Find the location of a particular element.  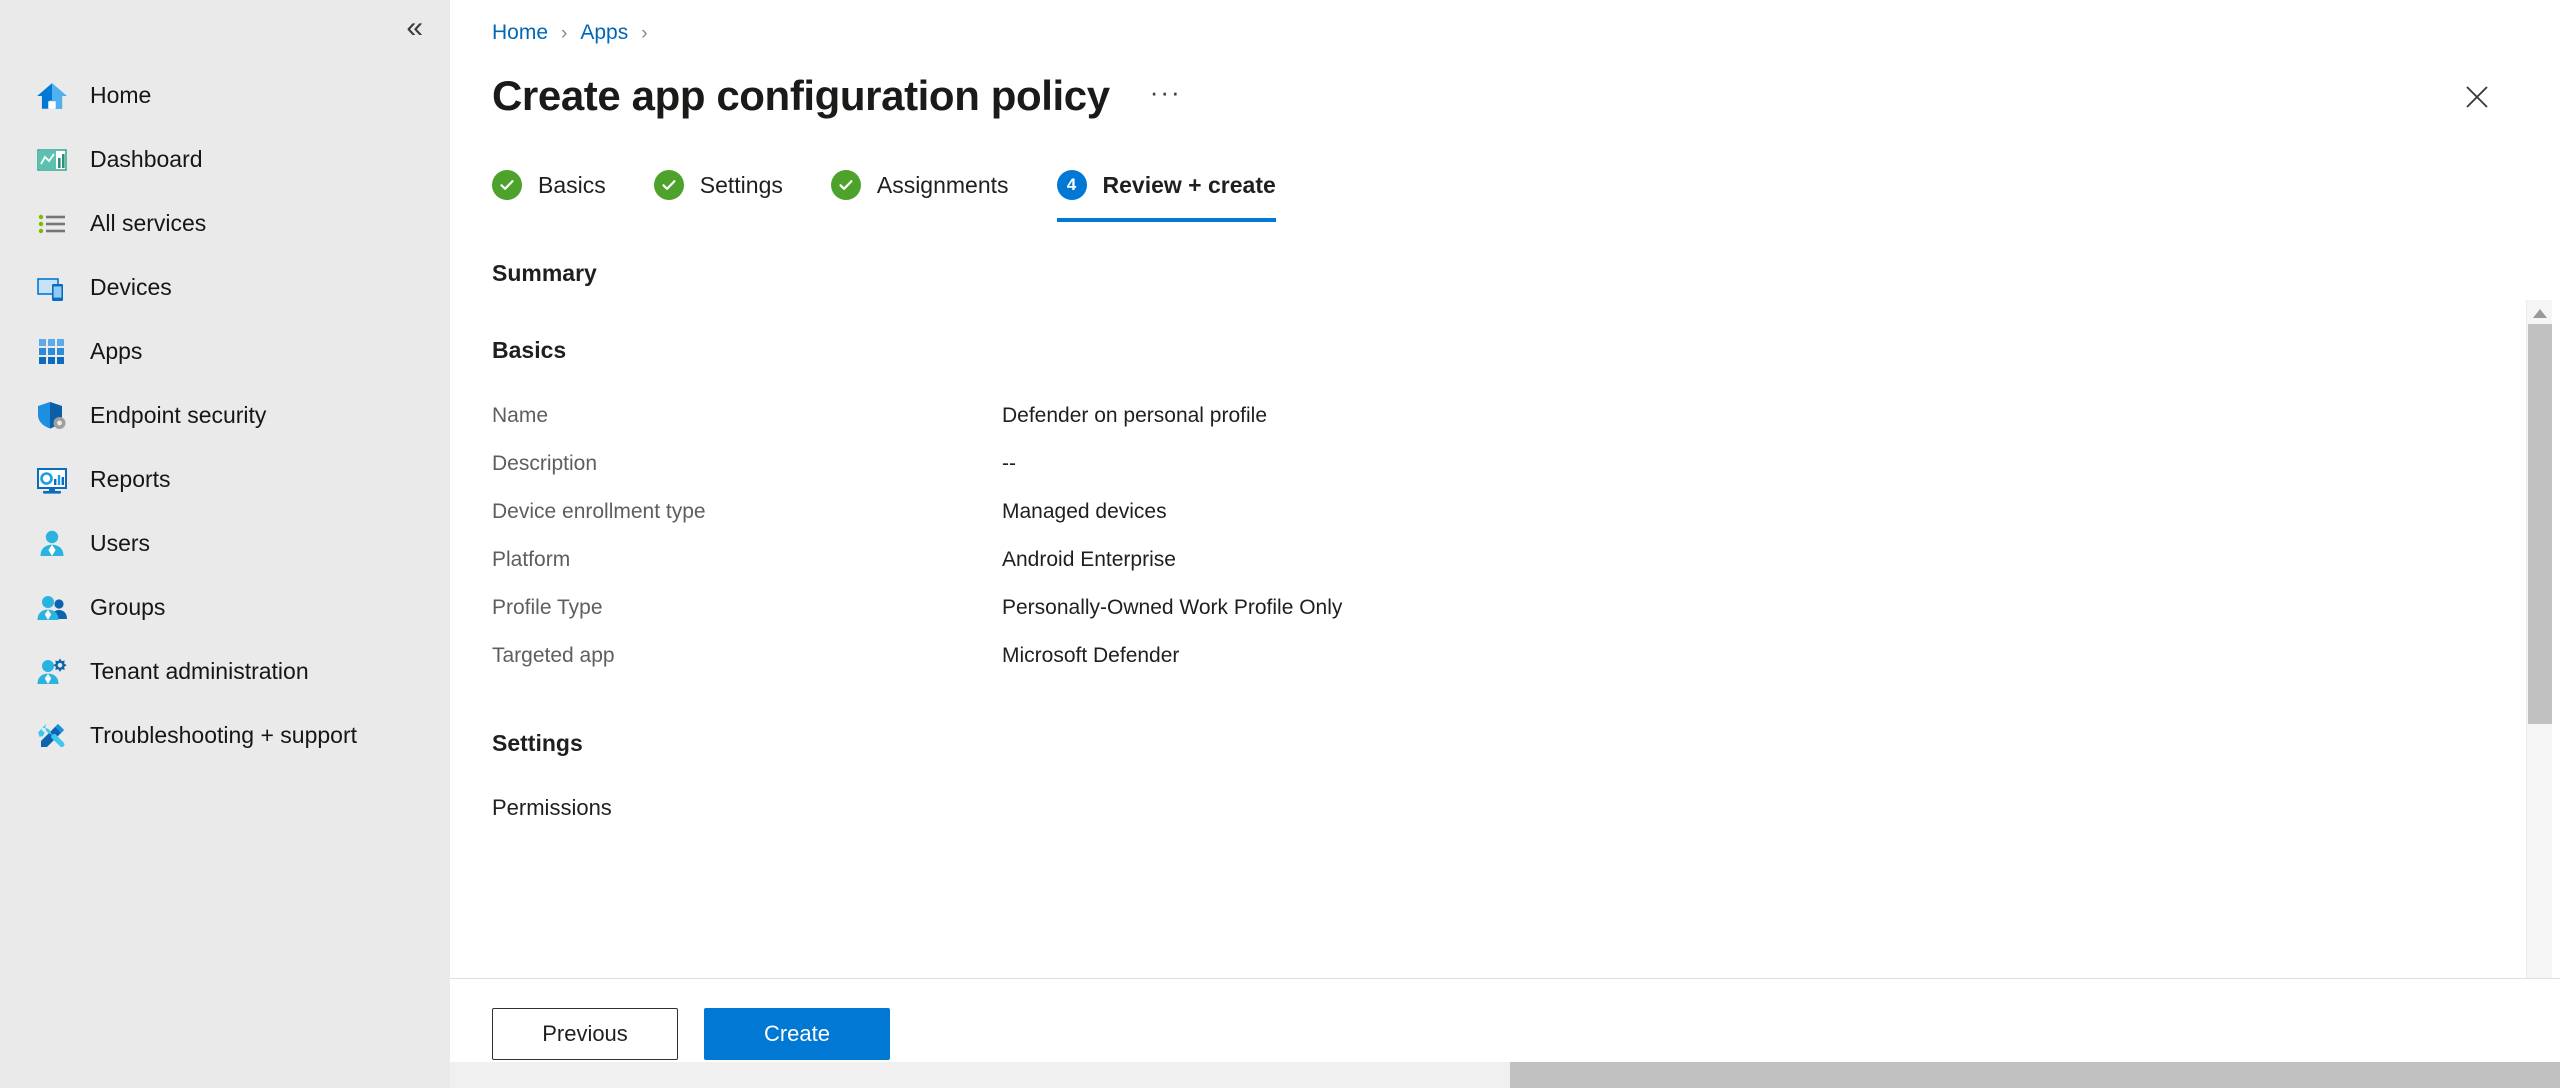

breadcrumb-item-apps: Apps is located at coordinates (604, 33).